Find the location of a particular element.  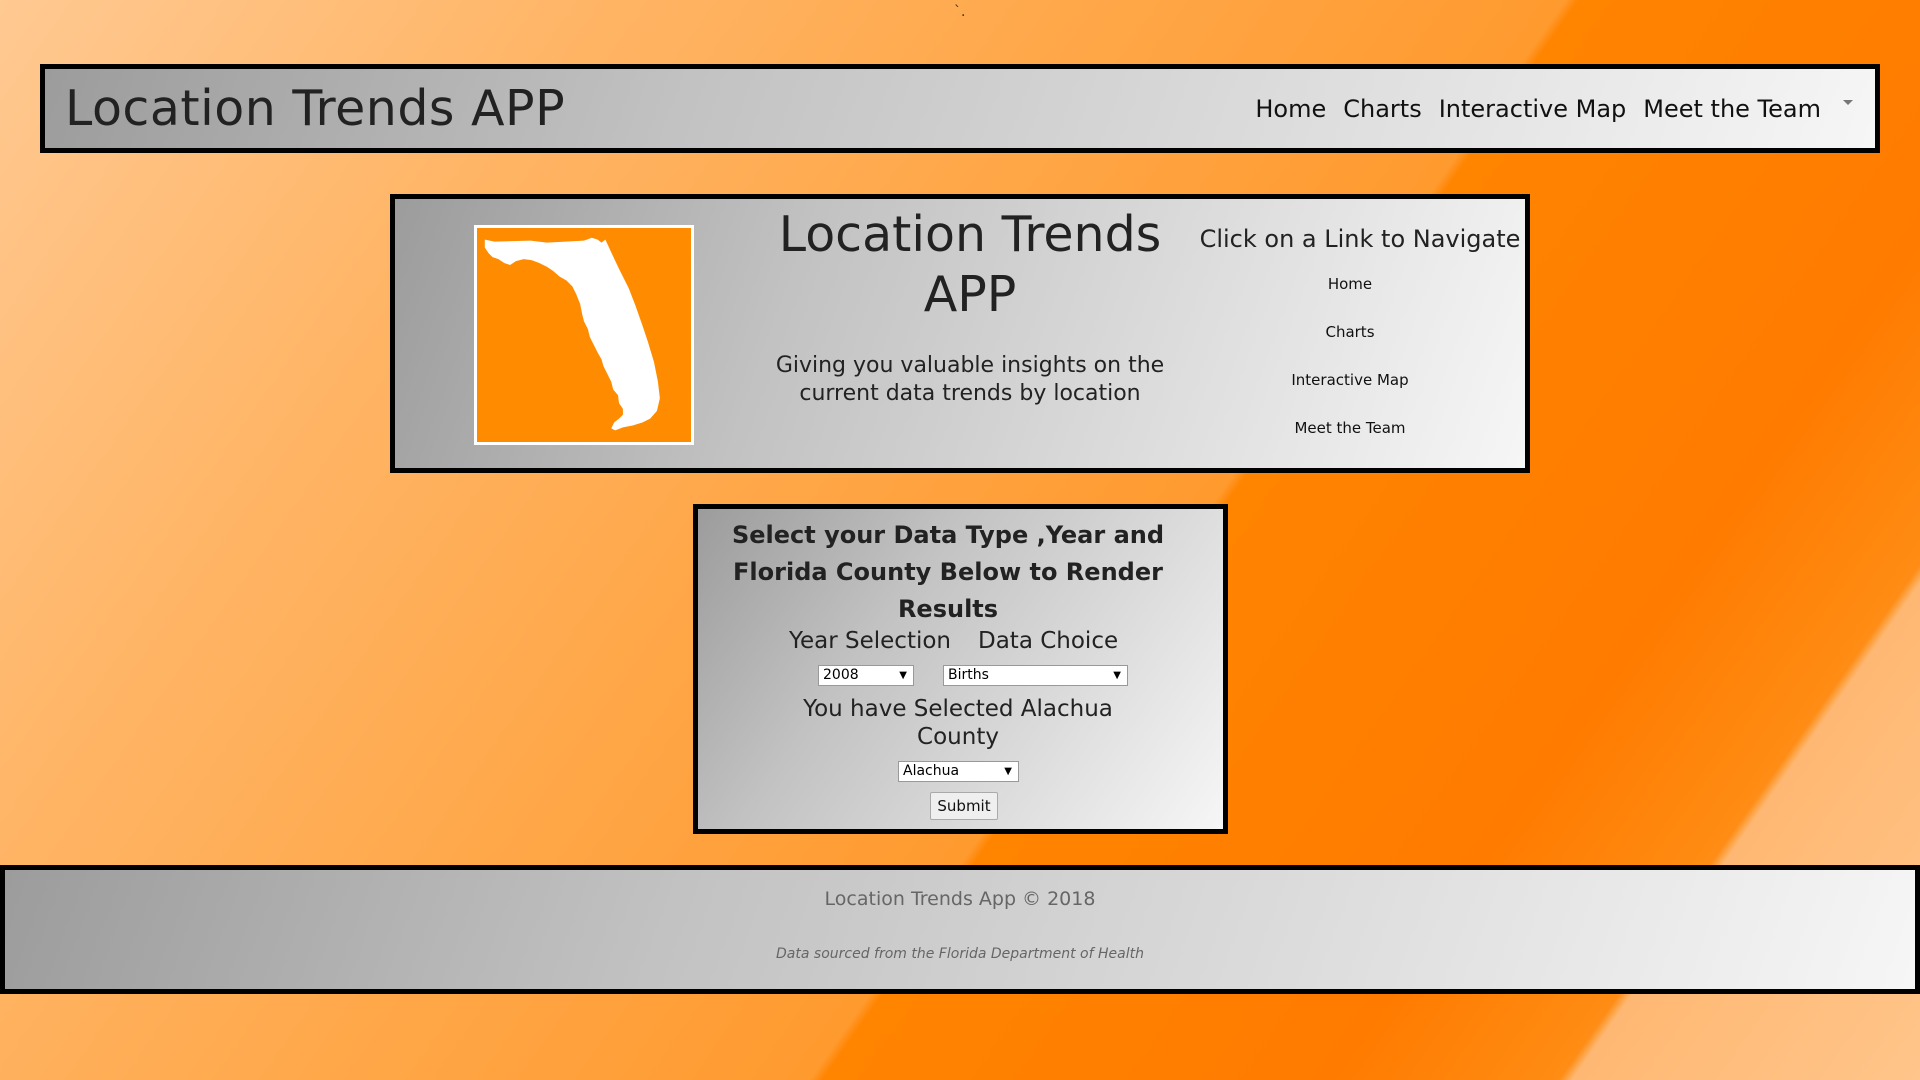

submit-button: Submit is located at coordinates (964, 806).